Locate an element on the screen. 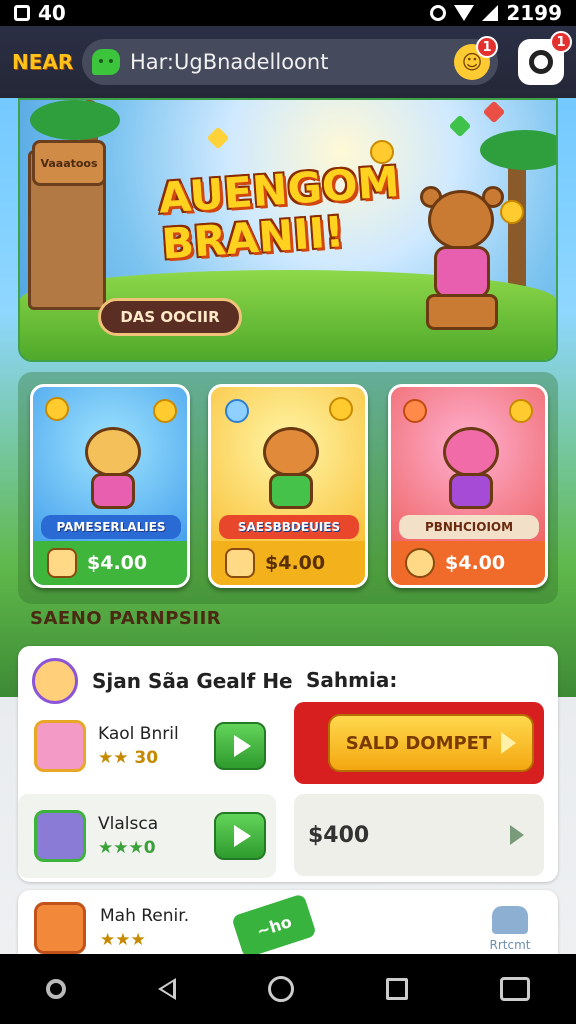 The width and height of the screenshot is (576, 1024). chevron-right-icon is located at coordinates (517, 835).